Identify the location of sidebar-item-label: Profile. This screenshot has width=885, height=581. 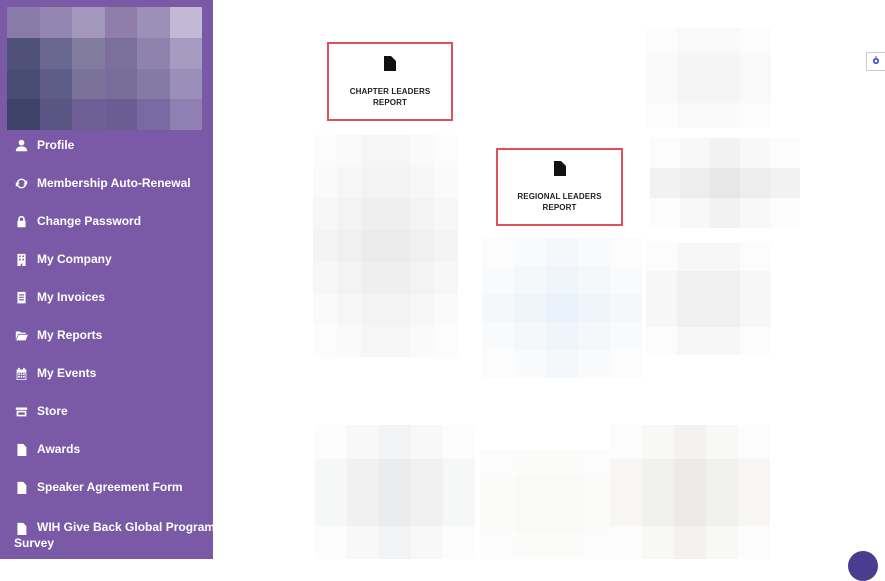
(56, 145).